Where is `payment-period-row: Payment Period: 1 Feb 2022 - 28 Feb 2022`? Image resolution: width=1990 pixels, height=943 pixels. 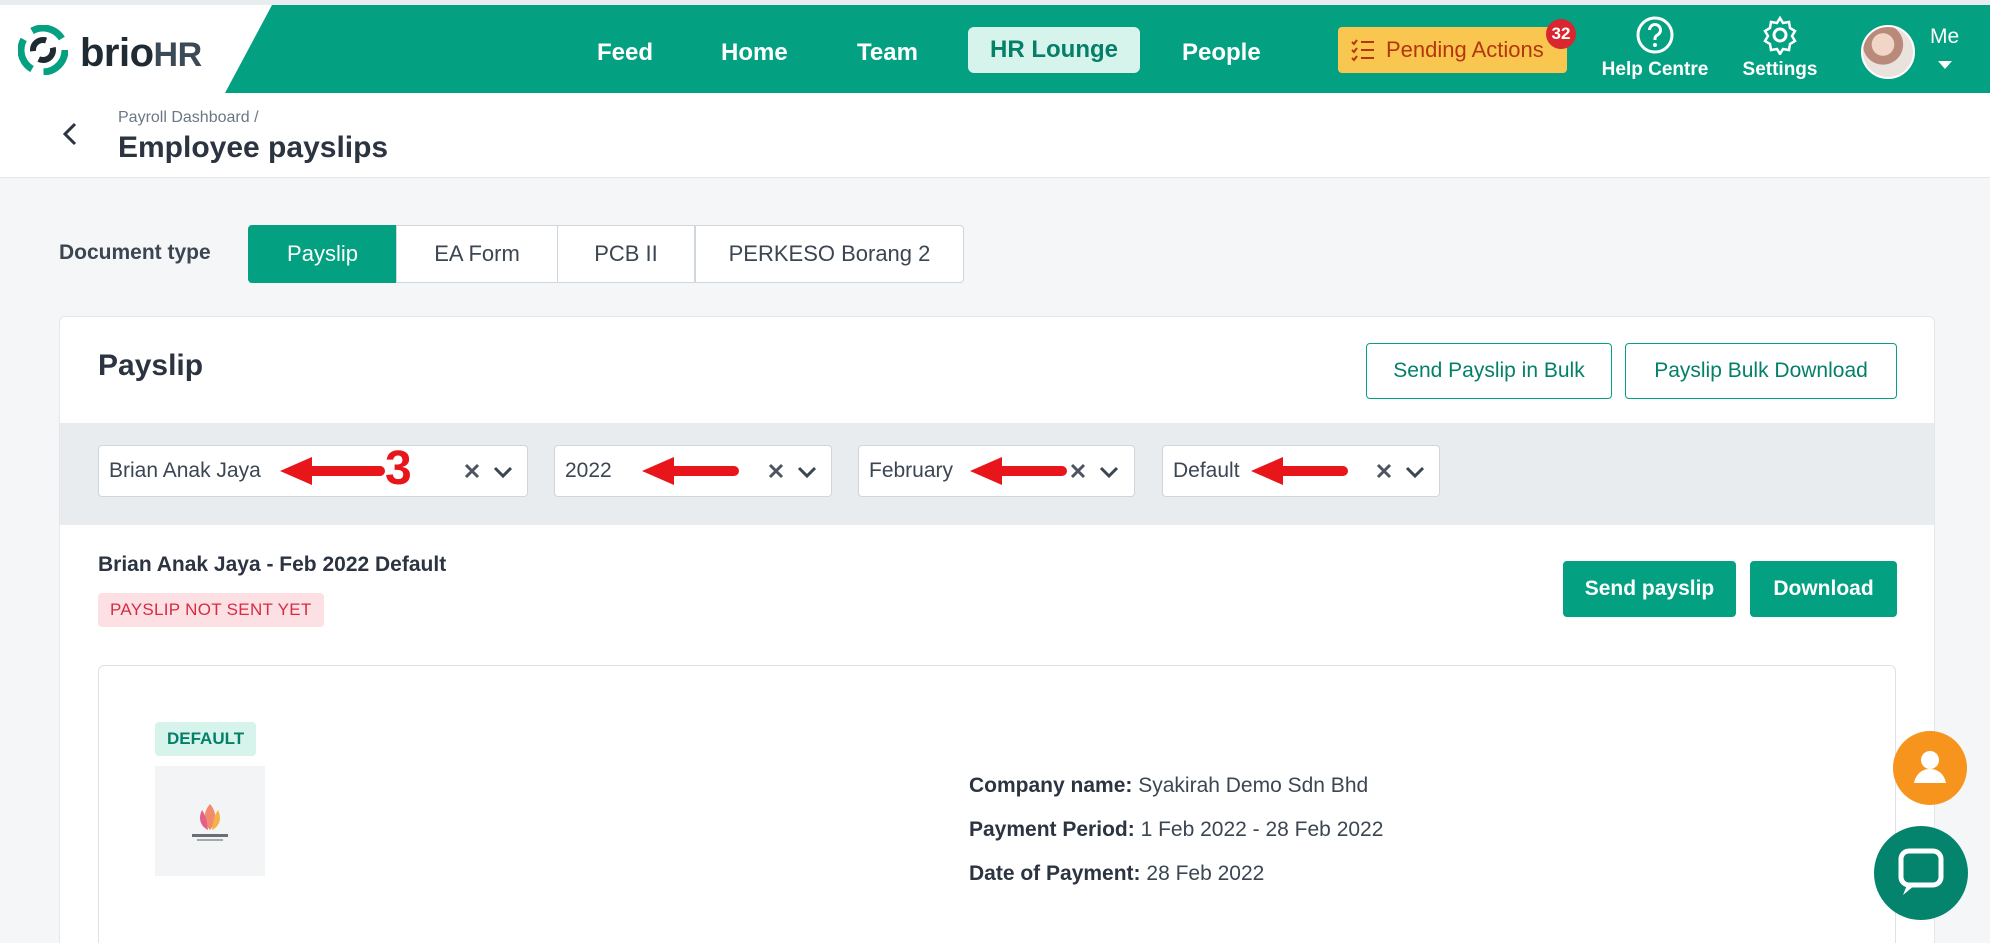 payment-period-row: Payment Period: 1 Feb 2022 - 28 Feb 2022 is located at coordinates (1176, 829).